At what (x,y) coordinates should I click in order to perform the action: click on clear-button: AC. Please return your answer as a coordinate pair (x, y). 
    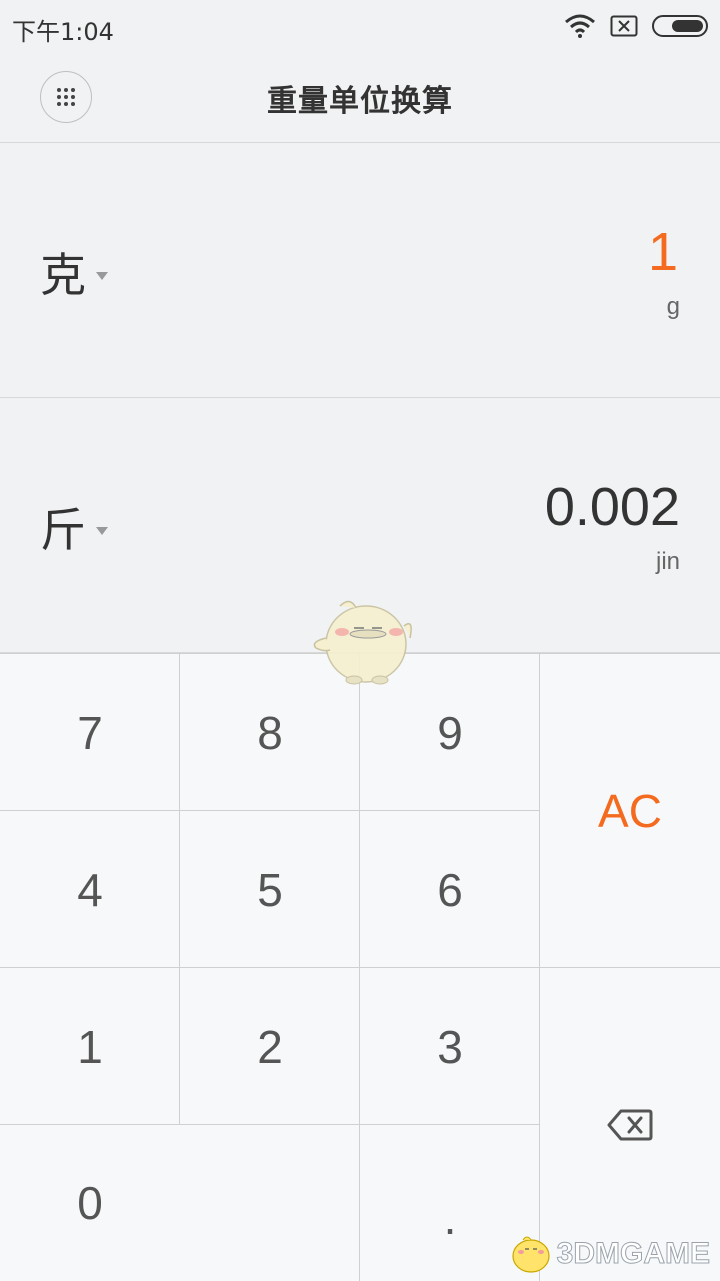
    Looking at the image, I should click on (630, 810).